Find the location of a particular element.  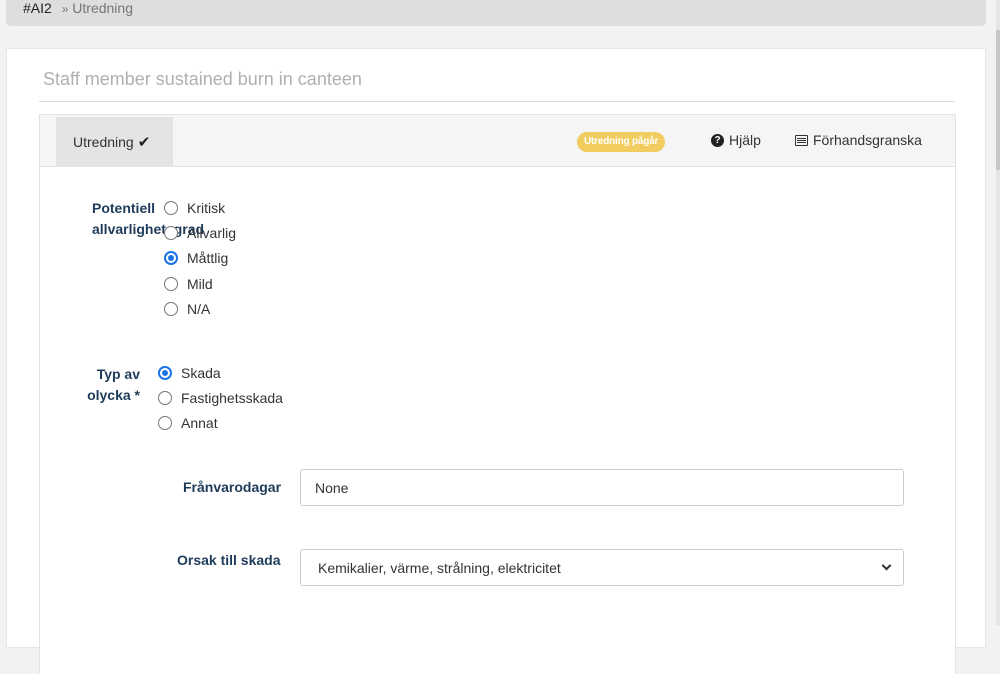

radio-label: Skada is located at coordinates (201, 373).